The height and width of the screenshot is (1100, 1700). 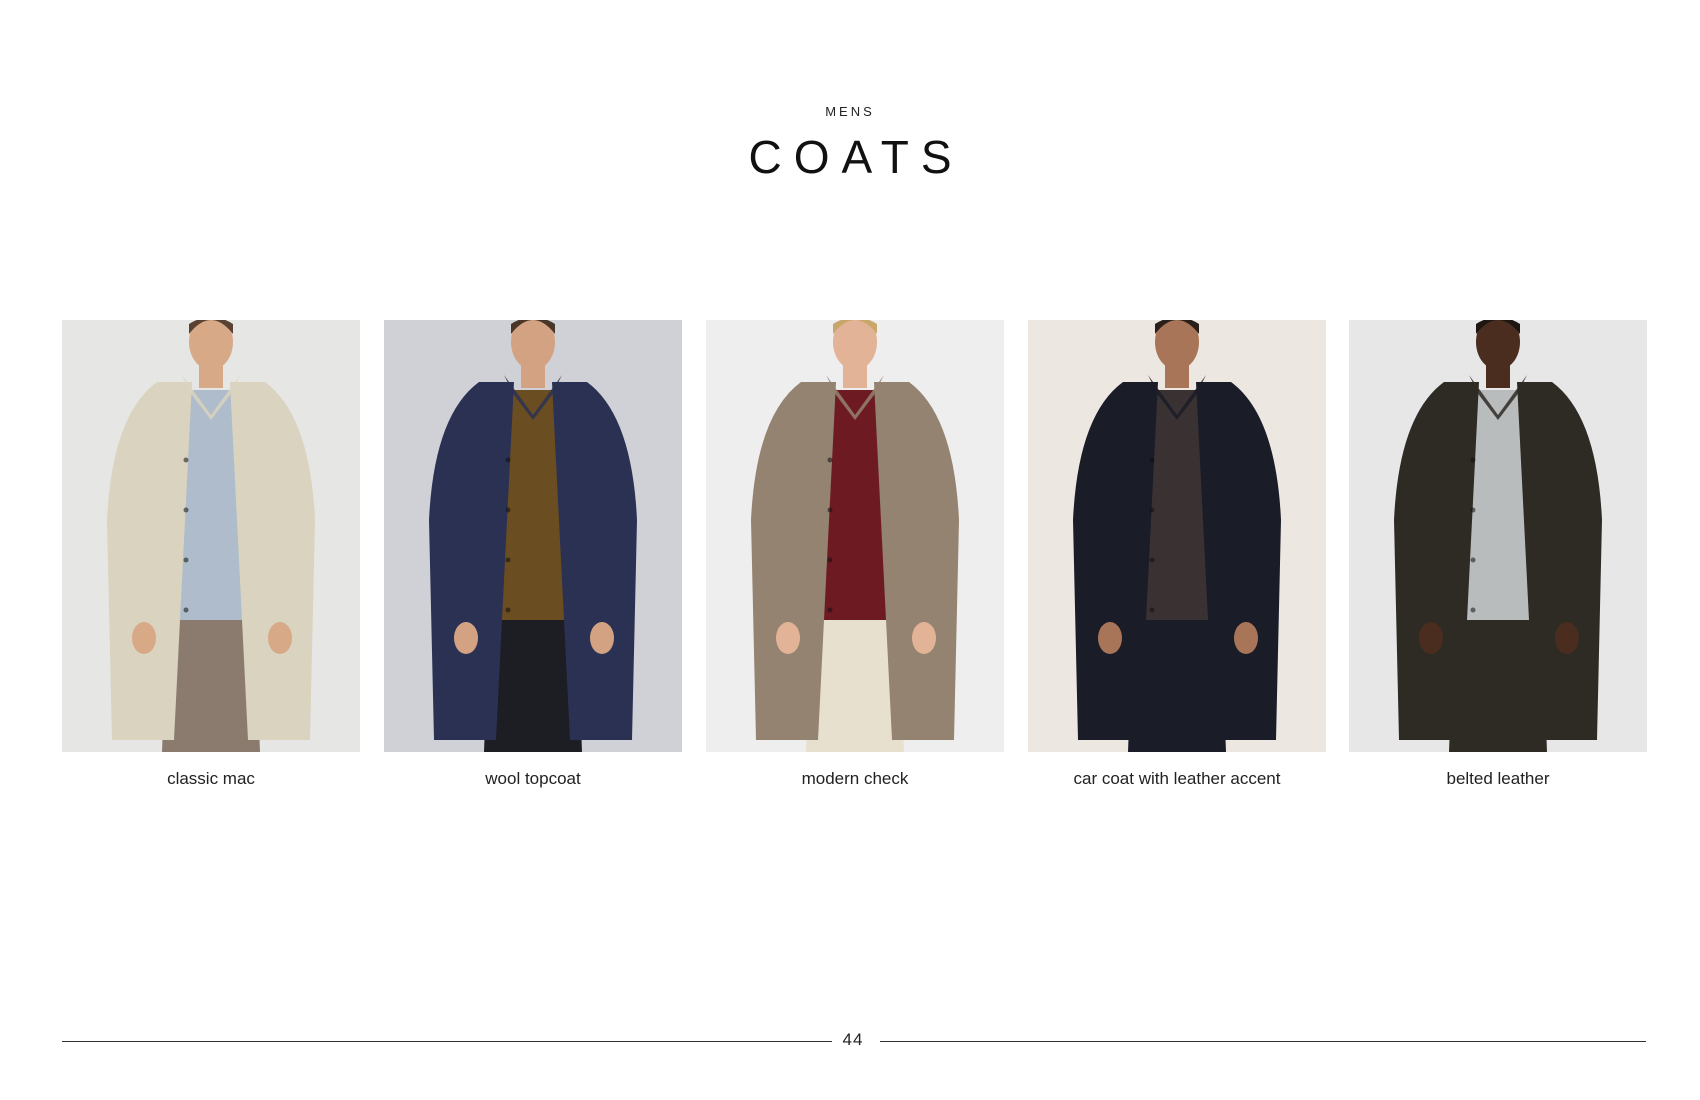 I want to click on product-card-wool-topcoat: wool topcoat, so click(x=533, y=554).